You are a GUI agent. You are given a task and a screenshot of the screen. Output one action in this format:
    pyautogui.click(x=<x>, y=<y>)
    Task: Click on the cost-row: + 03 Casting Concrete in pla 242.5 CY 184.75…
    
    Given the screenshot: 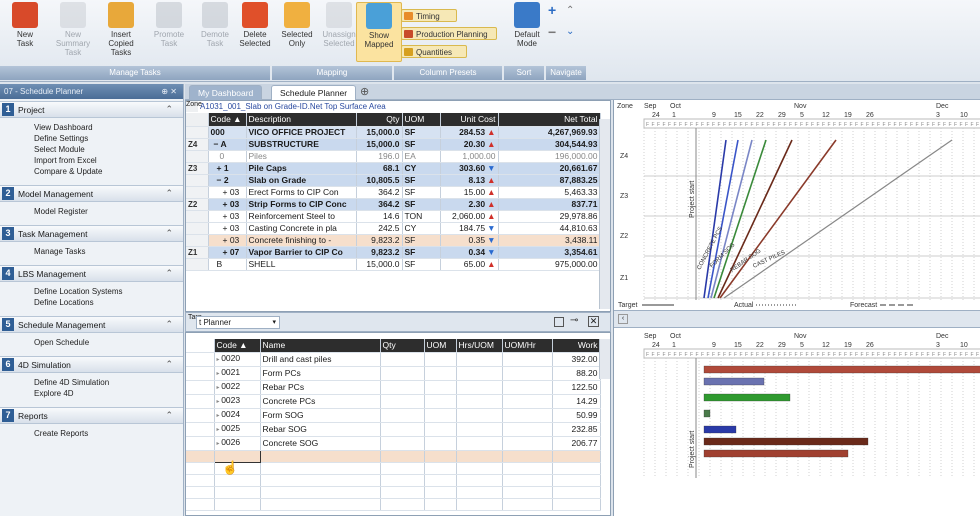 What is the action you would take?
    pyautogui.click(x=393, y=228)
    